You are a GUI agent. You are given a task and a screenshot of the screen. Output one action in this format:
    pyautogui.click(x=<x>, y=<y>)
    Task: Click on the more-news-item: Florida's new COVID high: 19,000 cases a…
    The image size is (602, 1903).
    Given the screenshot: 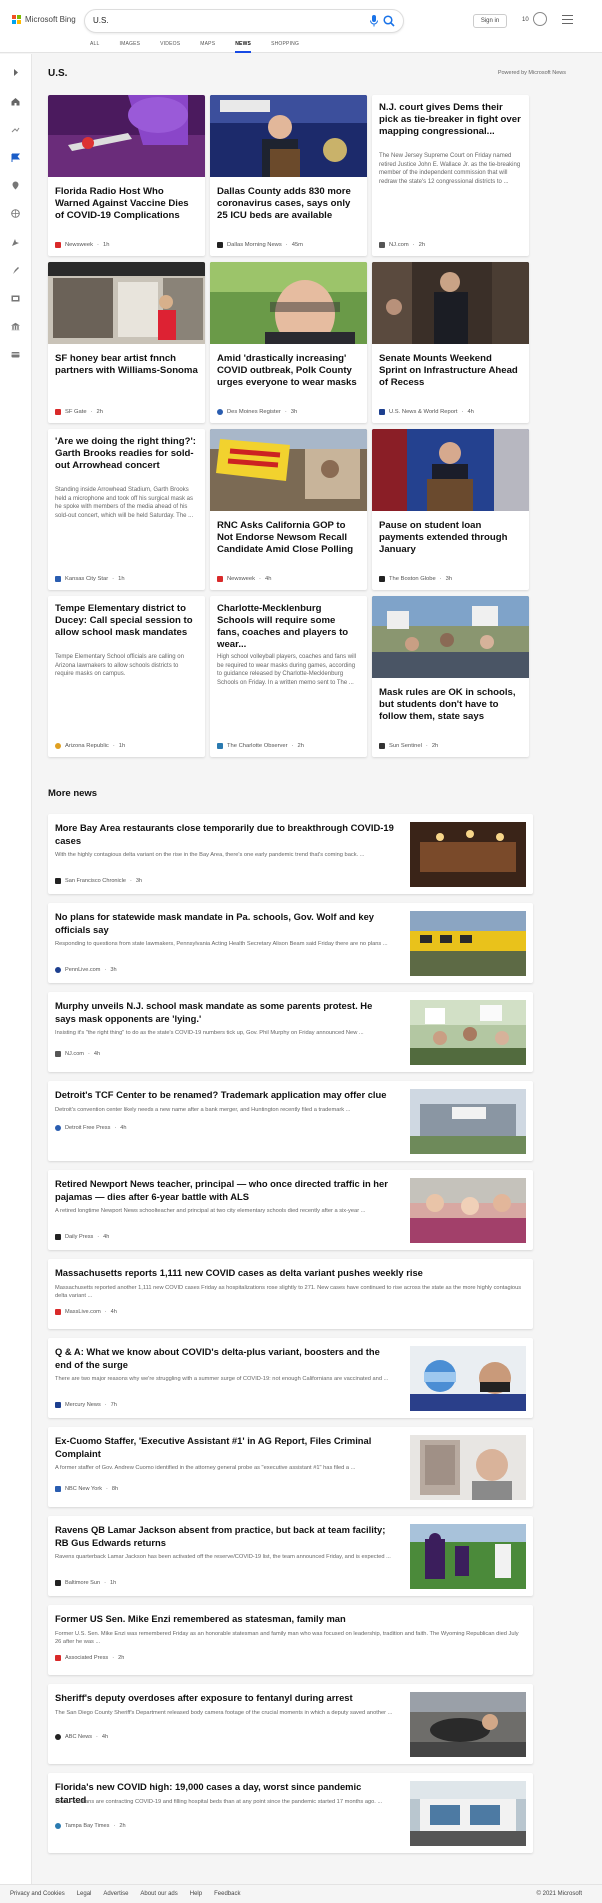 What is the action you would take?
    pyautogui.click(x=290, y=1813)
    